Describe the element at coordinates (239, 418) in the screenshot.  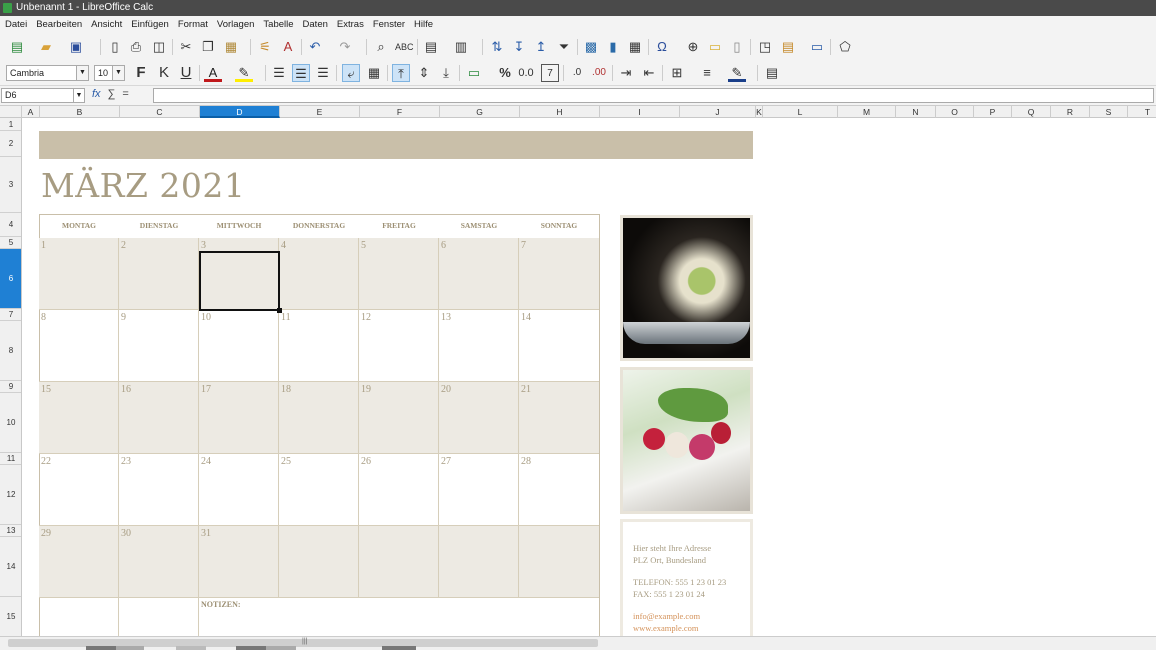
I see `calendar-day-cell: 17` at that location.